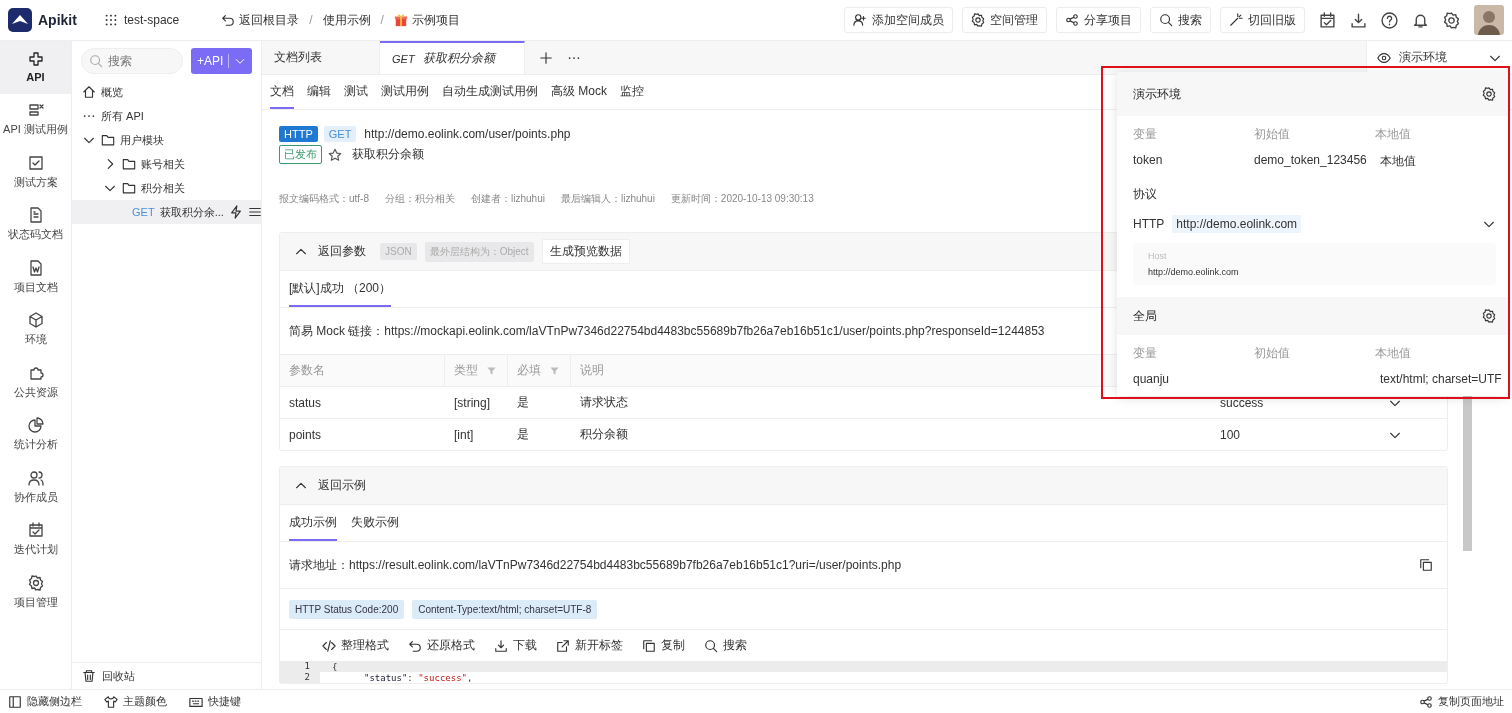  What do you see at coordinates (464, 434) in the screenshot?
I see `table-cell: [int]` at bounding box center [464, 434].